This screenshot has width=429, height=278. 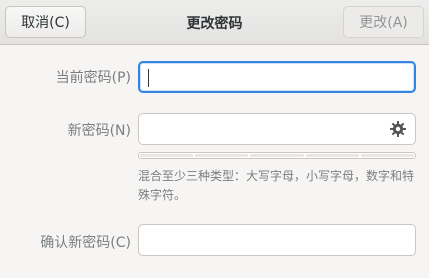 I want to click on new-password-label: 新密码(N), so click(x=99, y=131).